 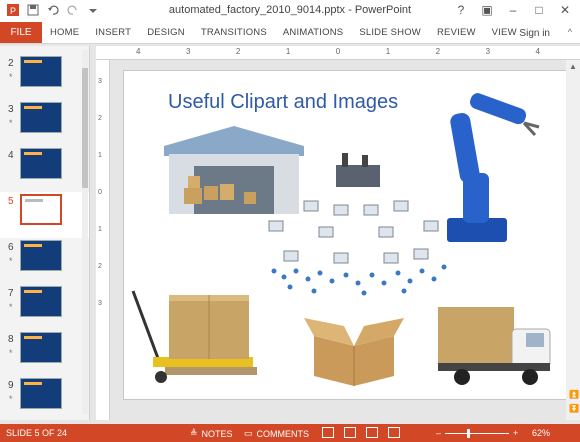 I want to click on maximize-icon: □, so click(x=539, y=10).